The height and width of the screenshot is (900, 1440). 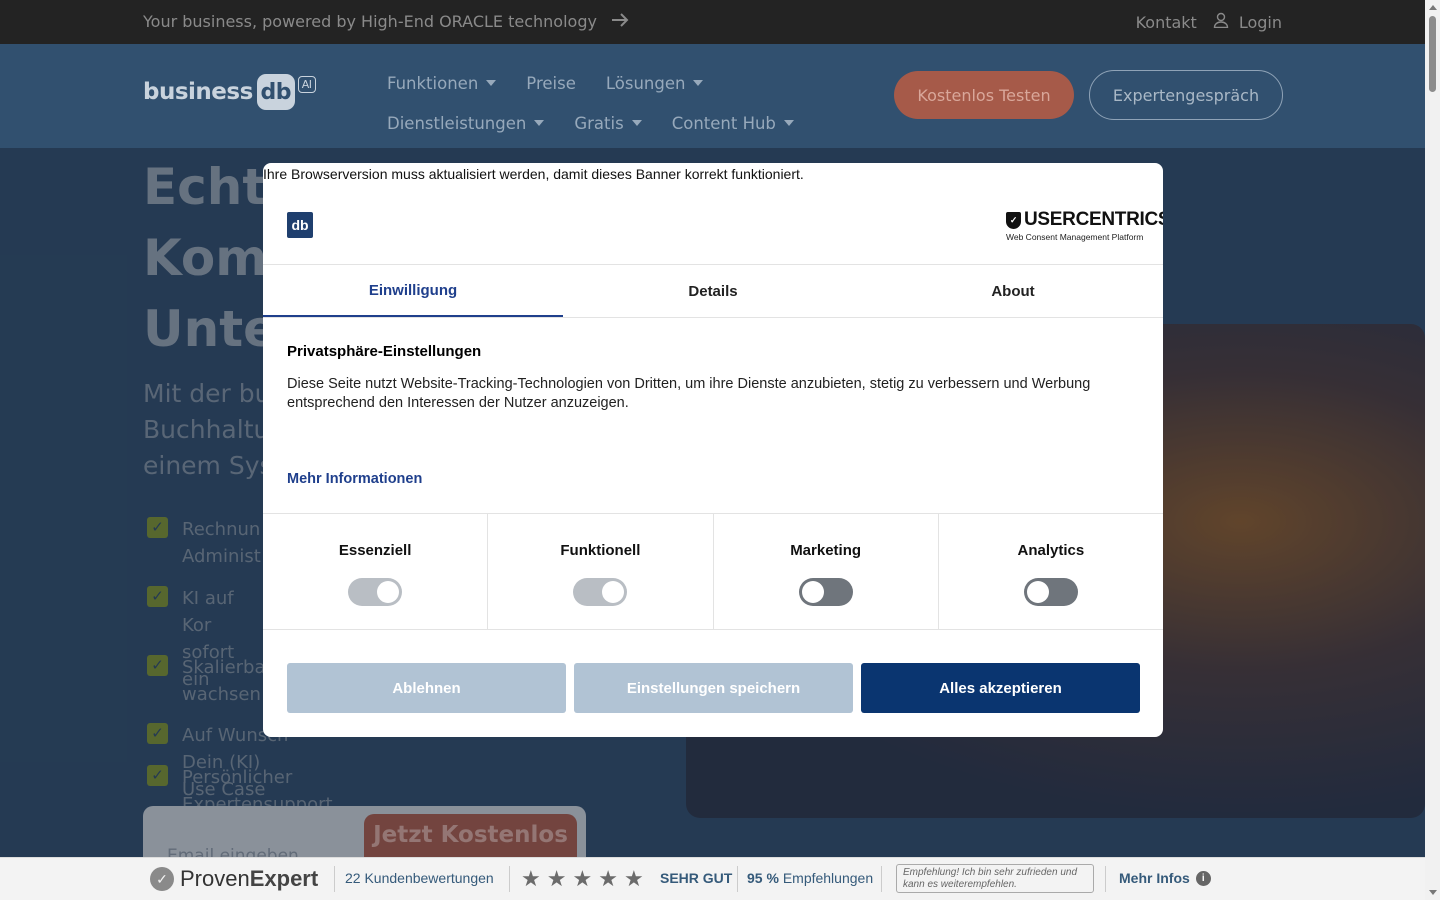 I want to click on nav-item-content-hub: Content Hub, so click(x=733, y=123).